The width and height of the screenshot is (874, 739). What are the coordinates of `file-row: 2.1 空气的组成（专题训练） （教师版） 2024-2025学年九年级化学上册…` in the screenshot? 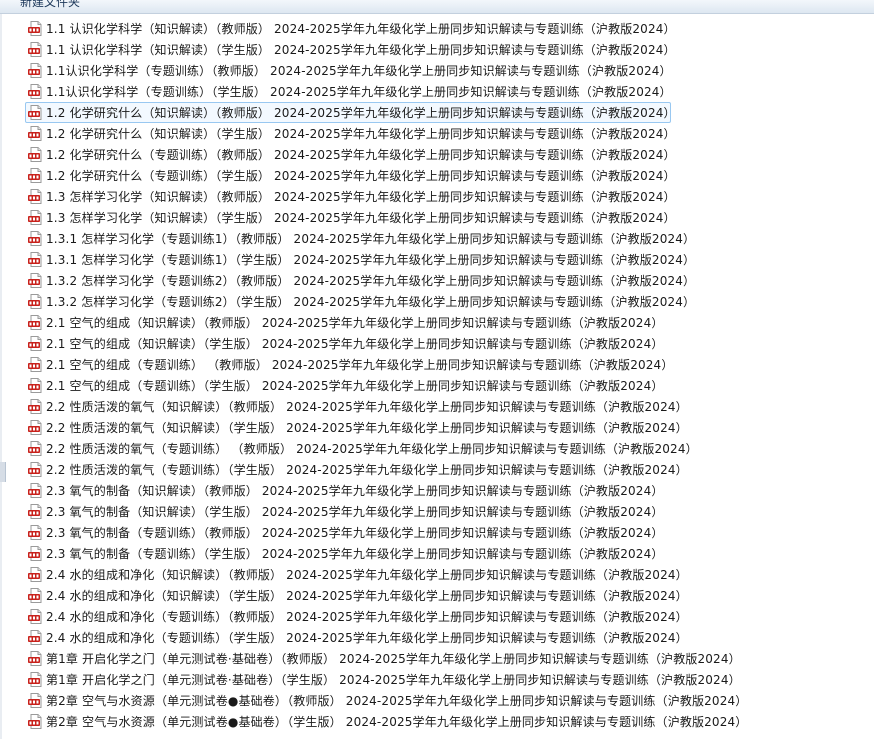 It's located at (451, 364).